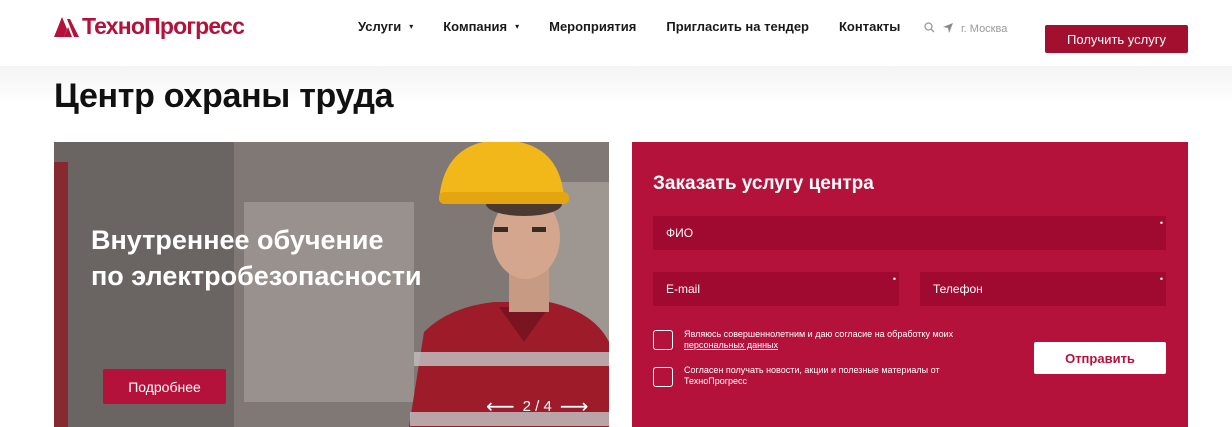 The image size is (1232, 427). I want to click on slide-counter: 2 / 4, so click(537, 406).